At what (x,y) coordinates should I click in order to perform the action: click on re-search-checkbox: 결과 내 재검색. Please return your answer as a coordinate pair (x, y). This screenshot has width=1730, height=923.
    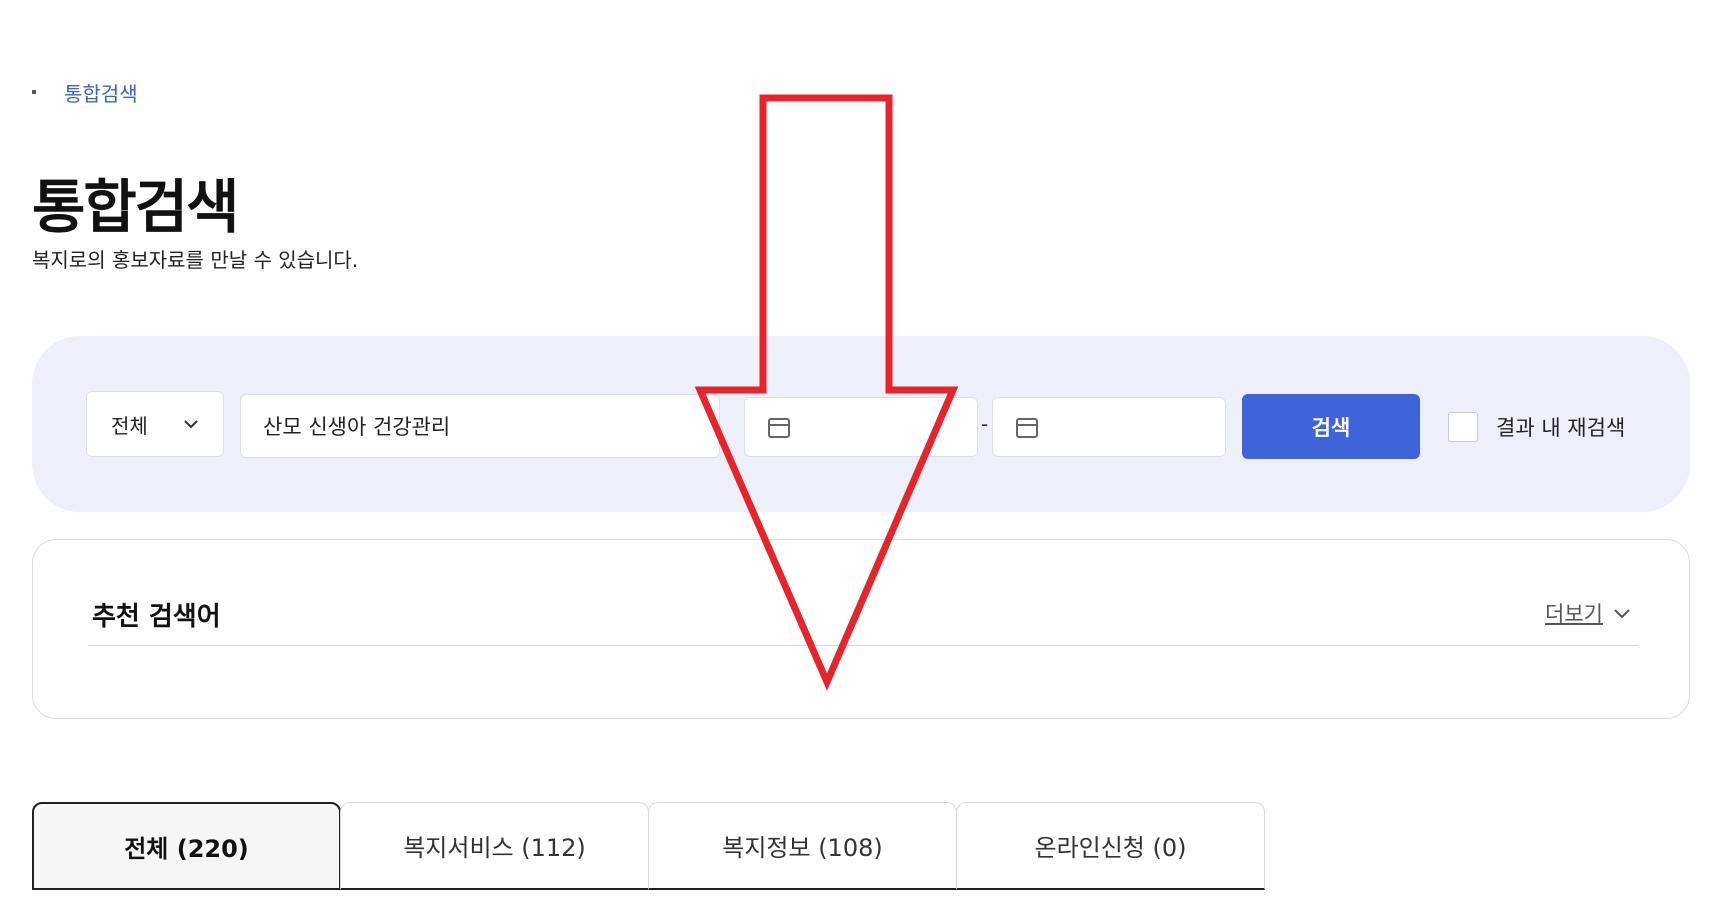
    Looking at the image, I should click on (1536, 427).